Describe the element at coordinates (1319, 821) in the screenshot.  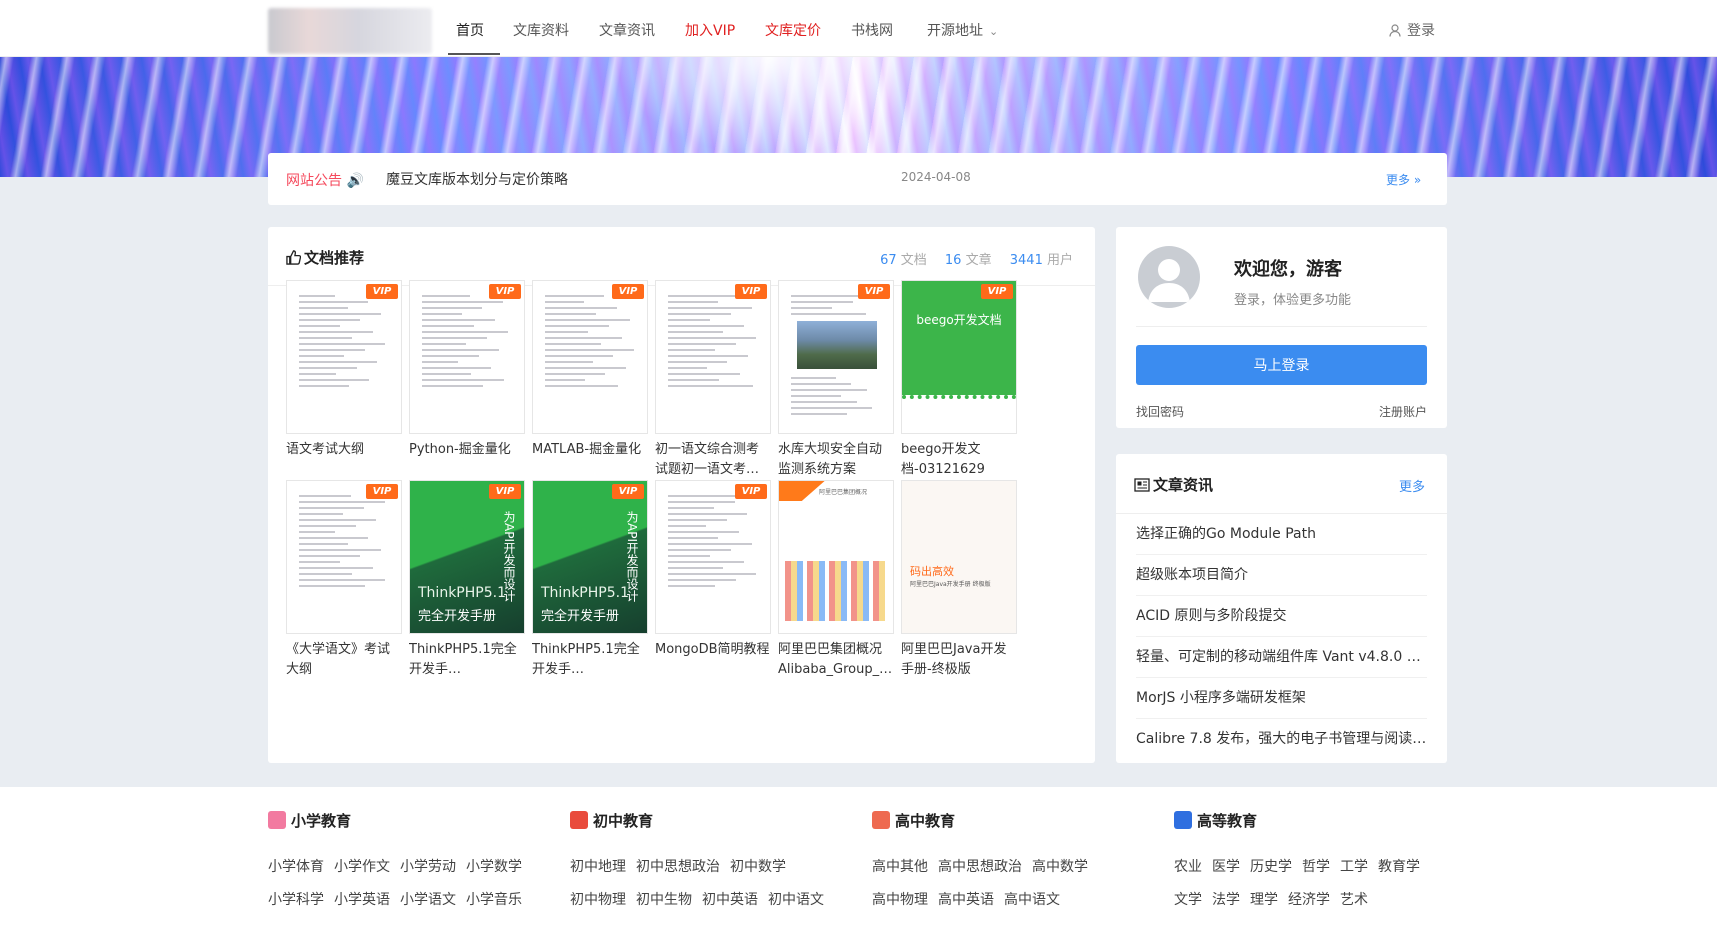
I see `category-title: 高等教育` at that location.